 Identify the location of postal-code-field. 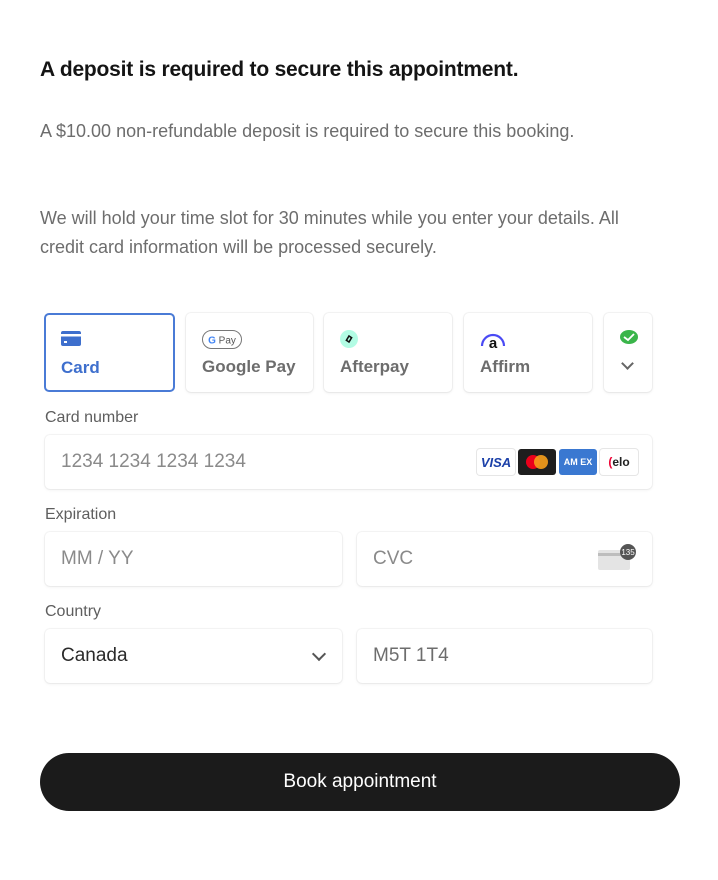
(504, 656).